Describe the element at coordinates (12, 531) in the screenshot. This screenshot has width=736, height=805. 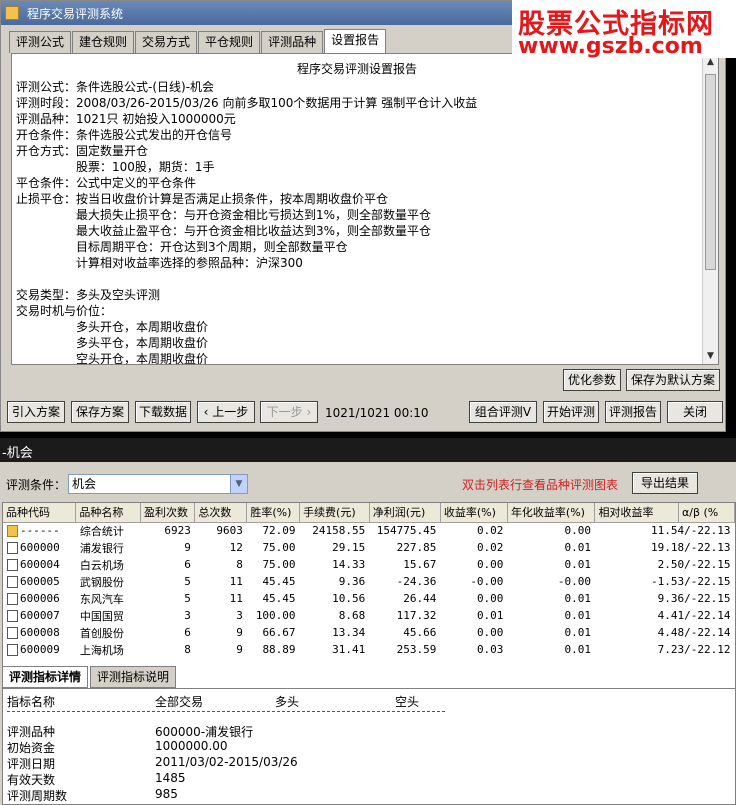
I see `summary-icon` at that location.